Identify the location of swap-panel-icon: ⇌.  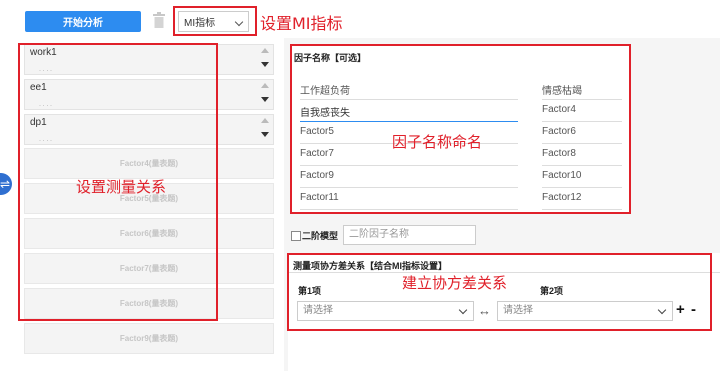
(6, 184).